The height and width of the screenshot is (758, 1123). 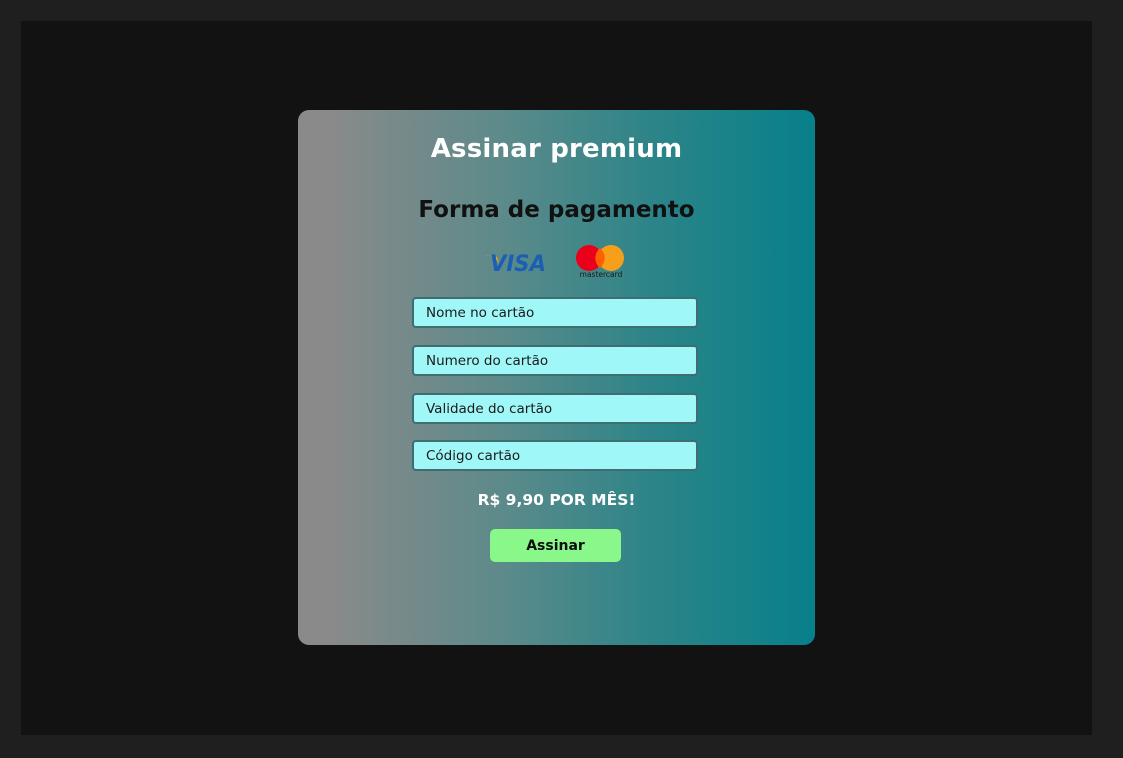 I want to click on page-title: Assinar premium, so click(x=556, y=149).